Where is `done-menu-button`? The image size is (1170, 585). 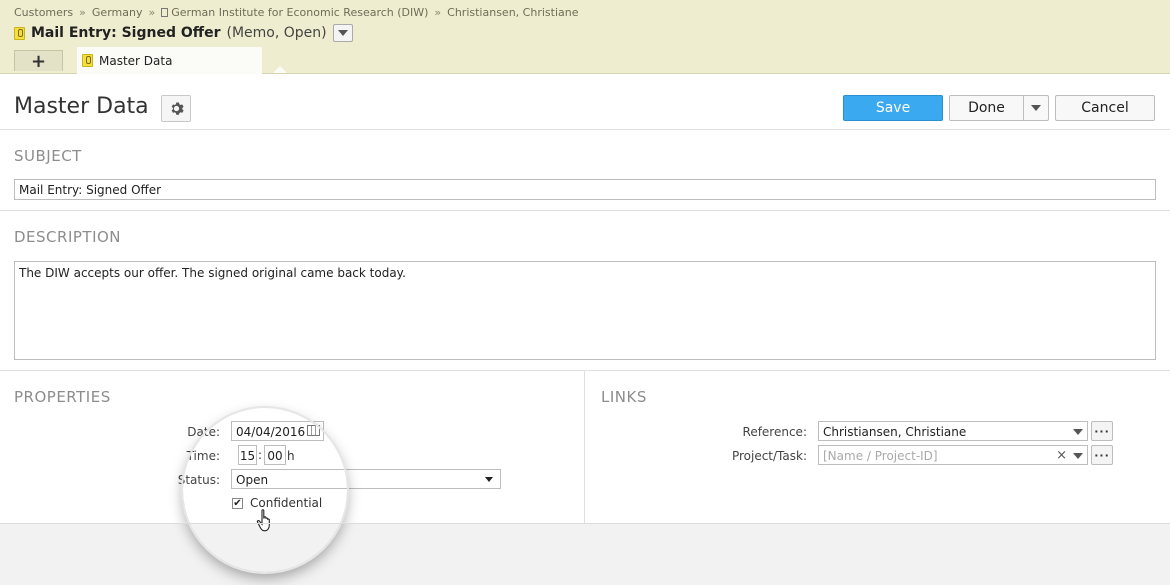
done-menu-button is located at coordinates (1036, 108).